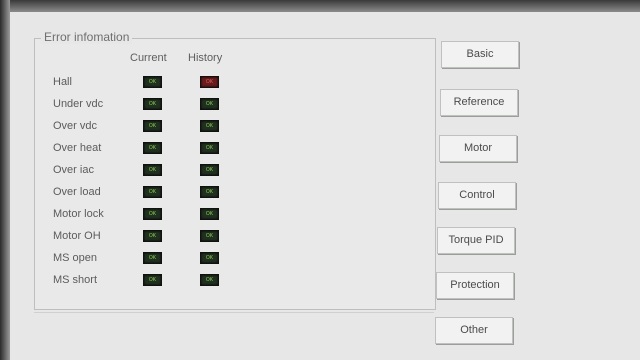  Describe the element at coordinates (75, 280) in the screenshot. I see `error-label: MS short` at that location.